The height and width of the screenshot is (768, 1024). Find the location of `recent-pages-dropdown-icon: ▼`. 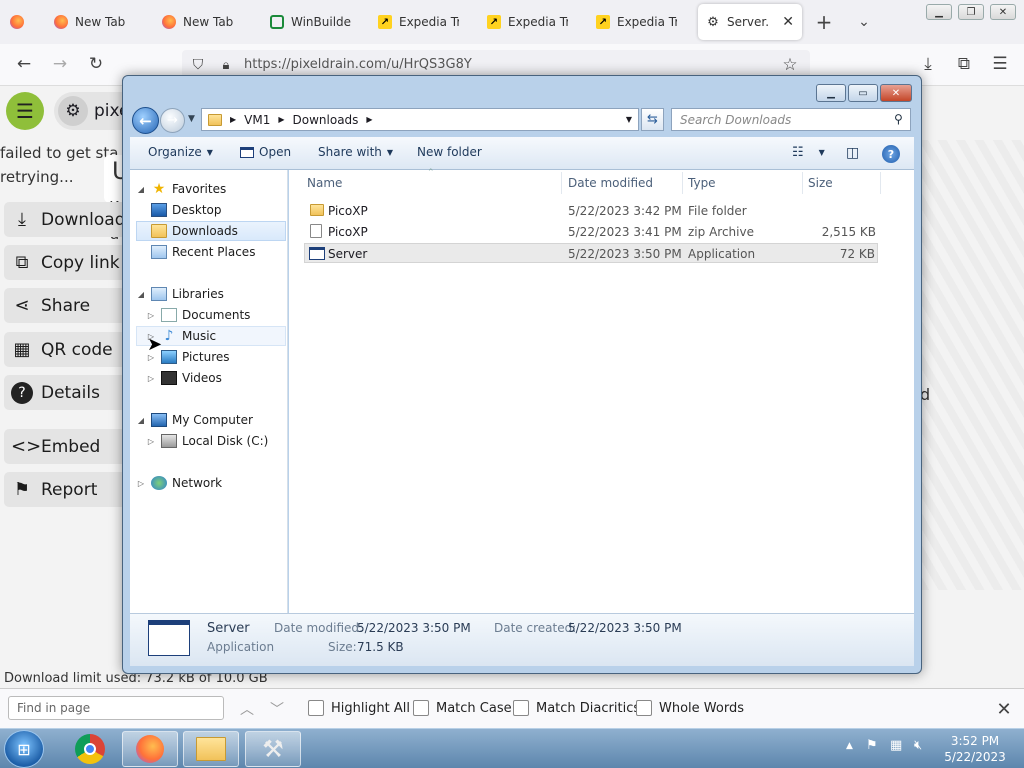

recent-pages-dropdown-icon: ▼ is located at coordinates (191, 119).